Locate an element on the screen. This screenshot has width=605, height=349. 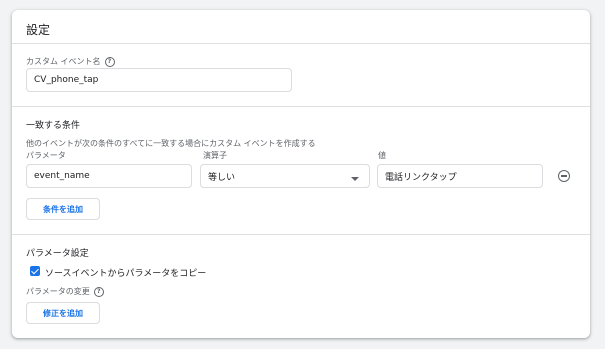
modify-parameters-row: パラメータの変更? is located at coordinates (65, 291).